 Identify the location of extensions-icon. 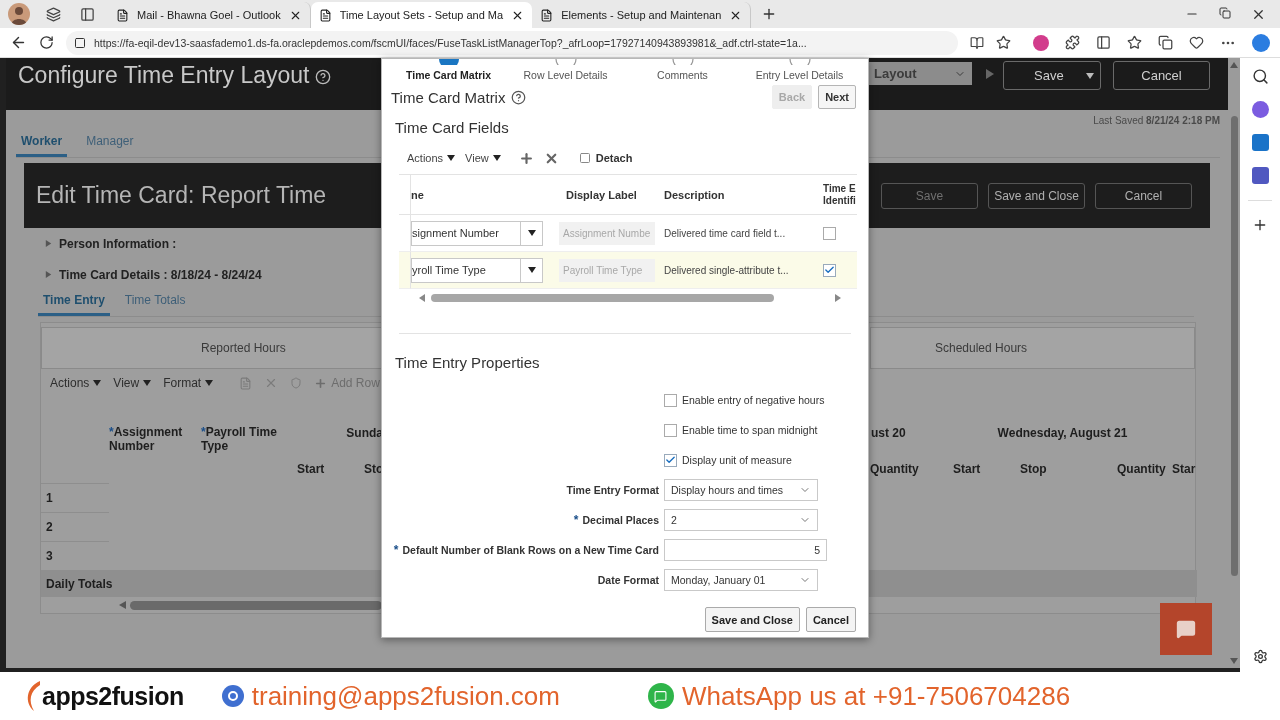
(1072, 42).